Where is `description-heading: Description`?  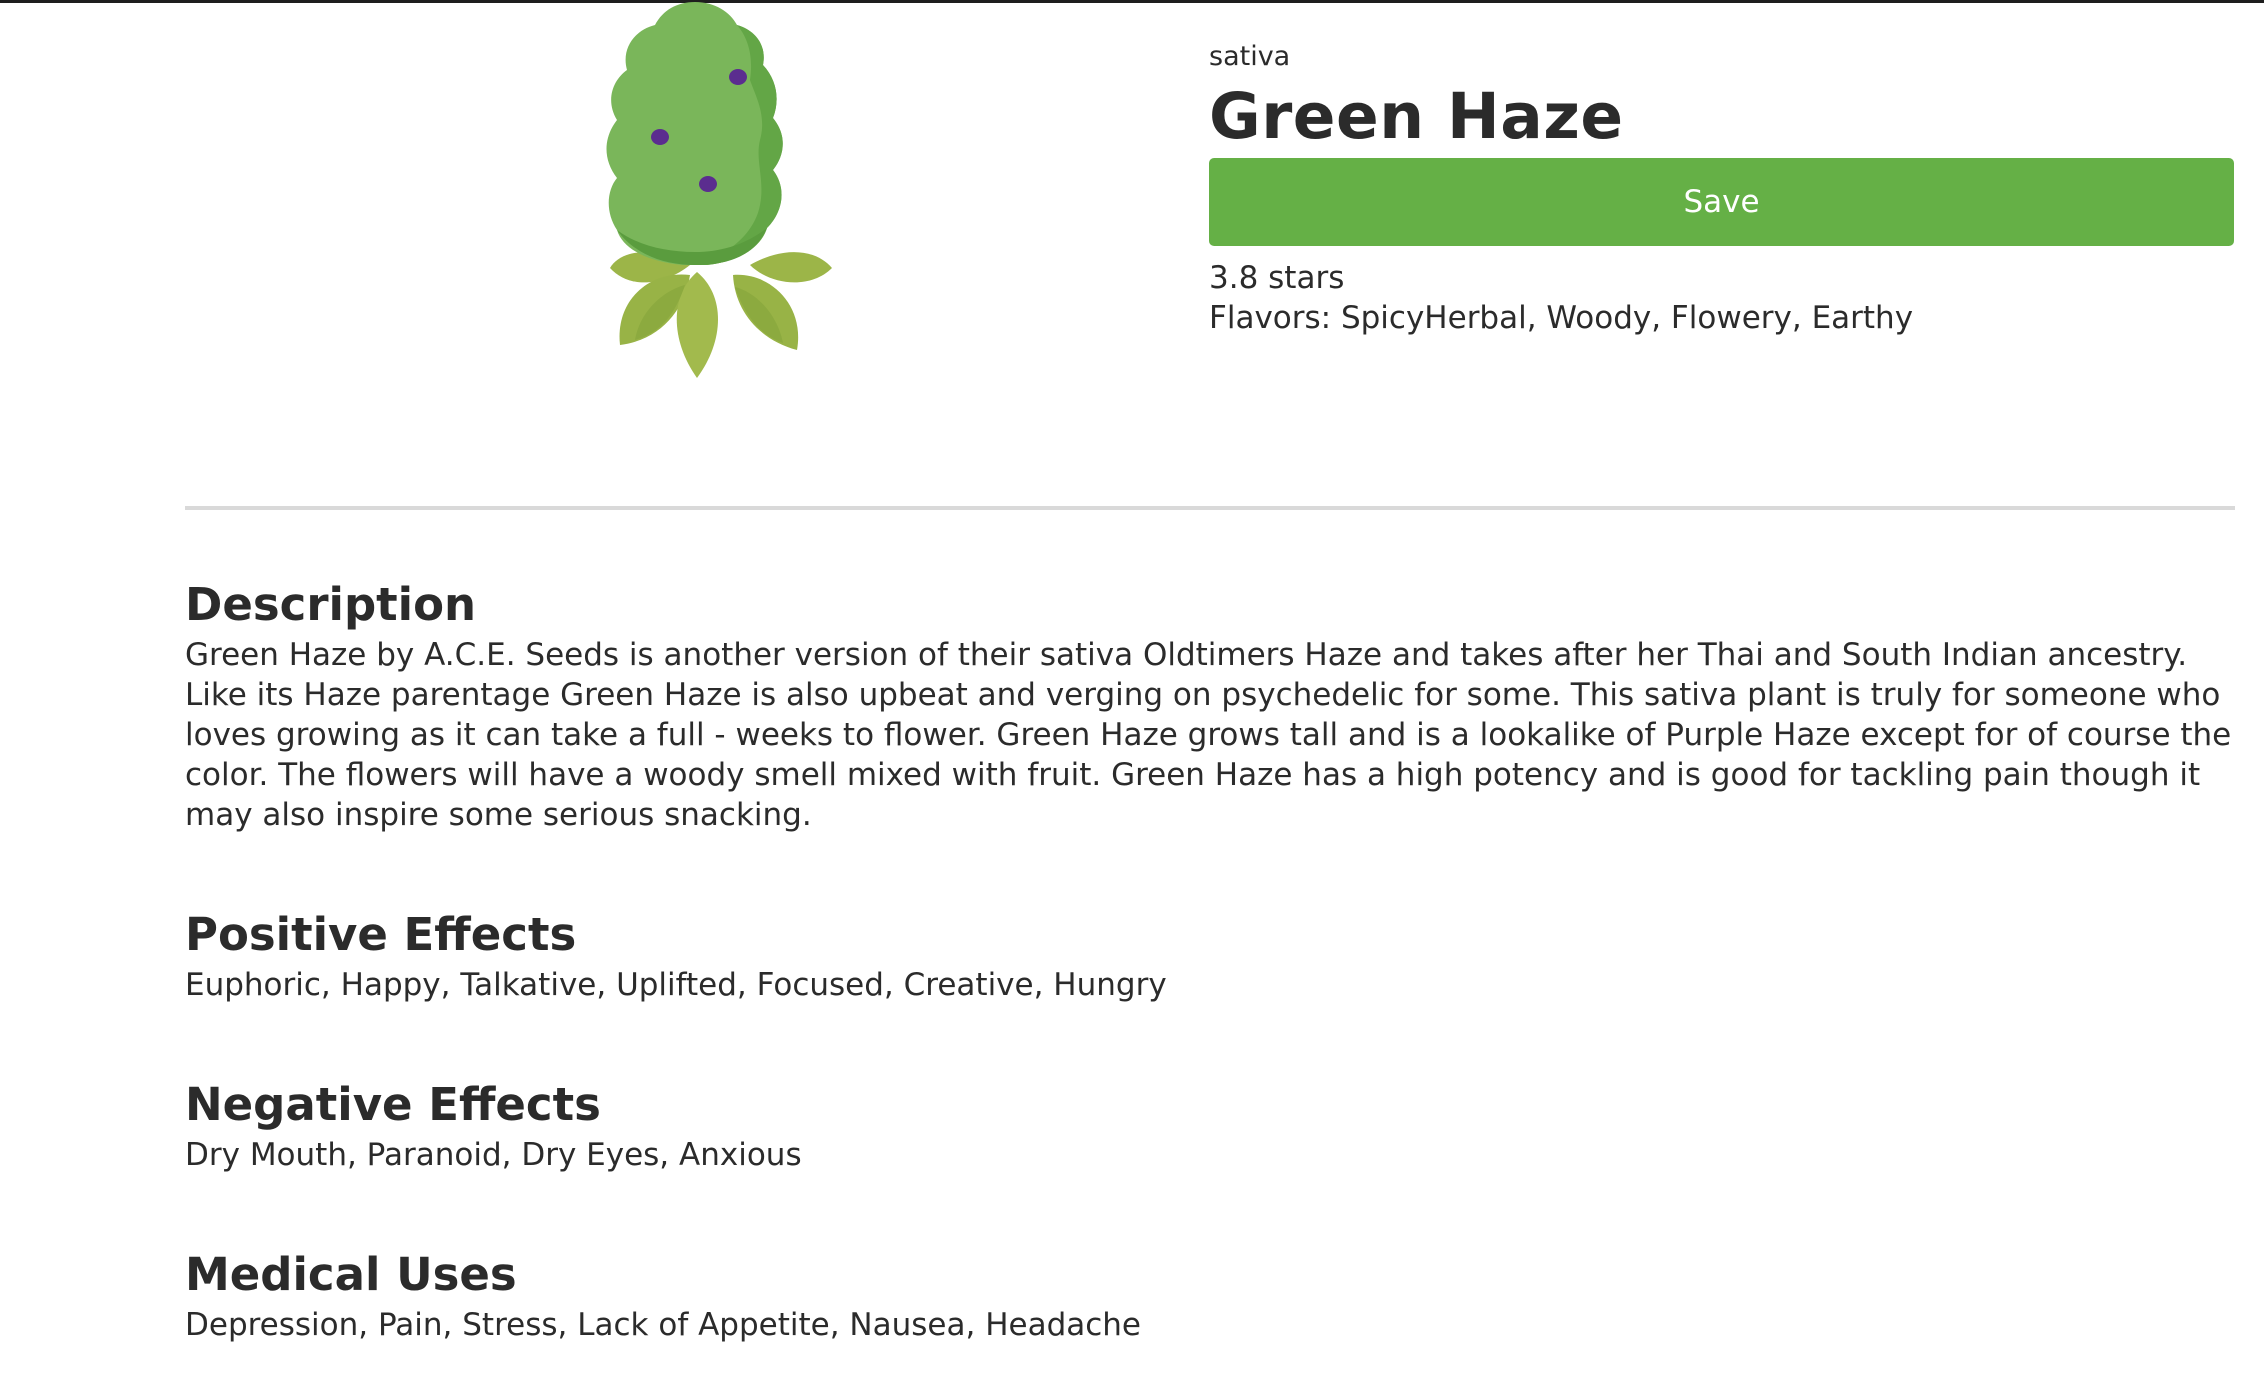
description-heading: Description is located at coordinates (331, 604).